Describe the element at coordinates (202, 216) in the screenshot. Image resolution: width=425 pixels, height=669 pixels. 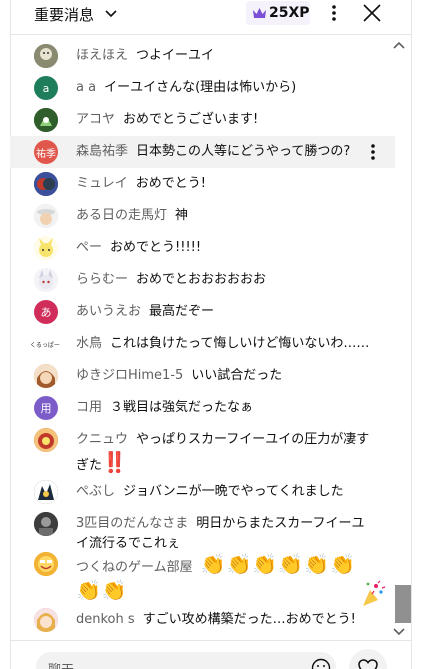
I see `chat-message: ある日の走馬灯神` at that location.